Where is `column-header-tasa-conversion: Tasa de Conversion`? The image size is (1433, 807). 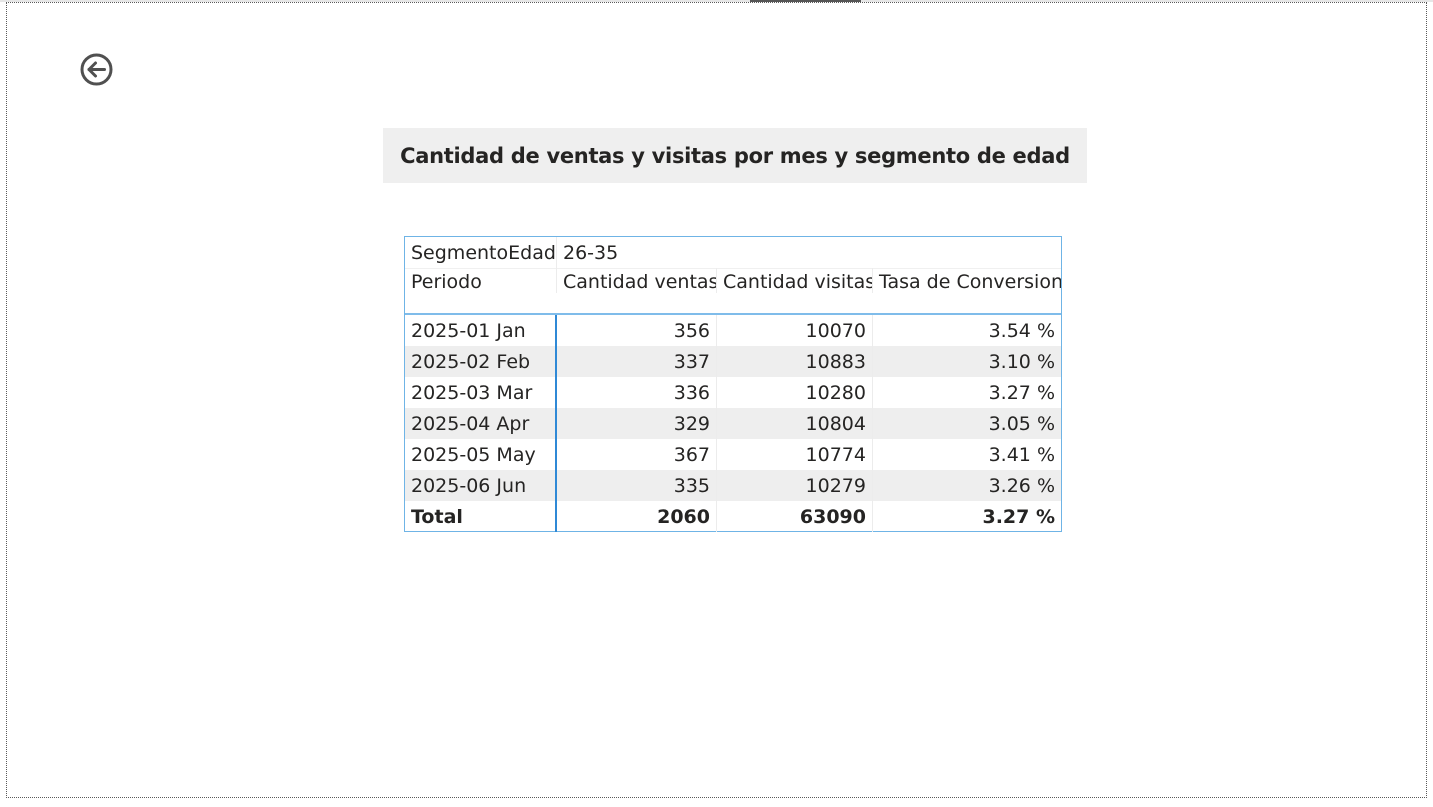
column-header-tasa-conversion: Tasa de Conversion is located at coordinates (967, 280).